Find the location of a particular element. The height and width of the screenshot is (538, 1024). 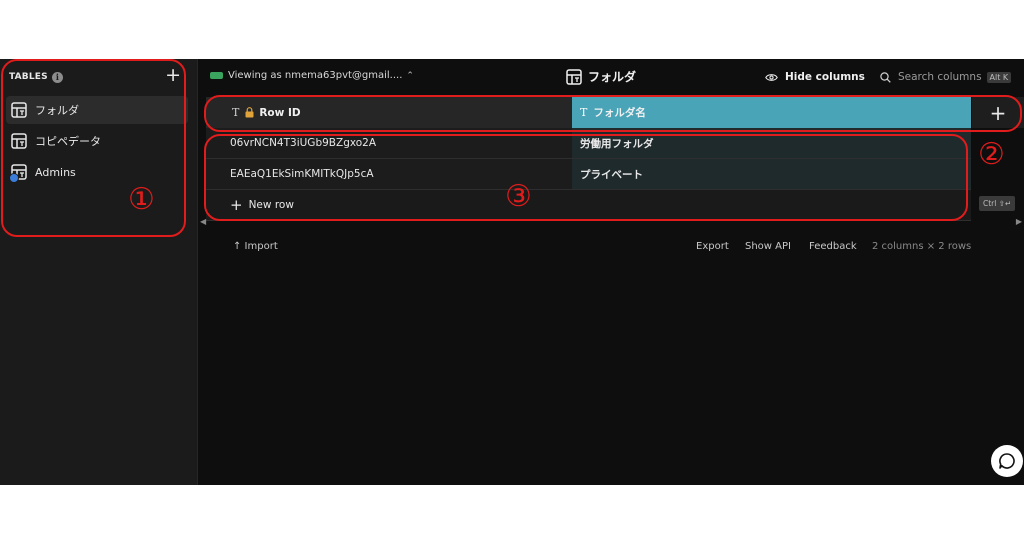

chevron-updown-icon: ⌃ is located at coordinates (410, 75).